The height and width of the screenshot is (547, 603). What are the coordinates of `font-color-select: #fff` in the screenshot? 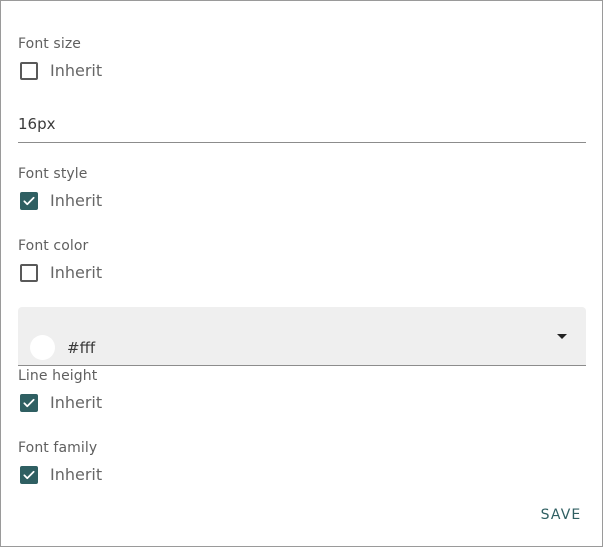 It's located at (302, 336).